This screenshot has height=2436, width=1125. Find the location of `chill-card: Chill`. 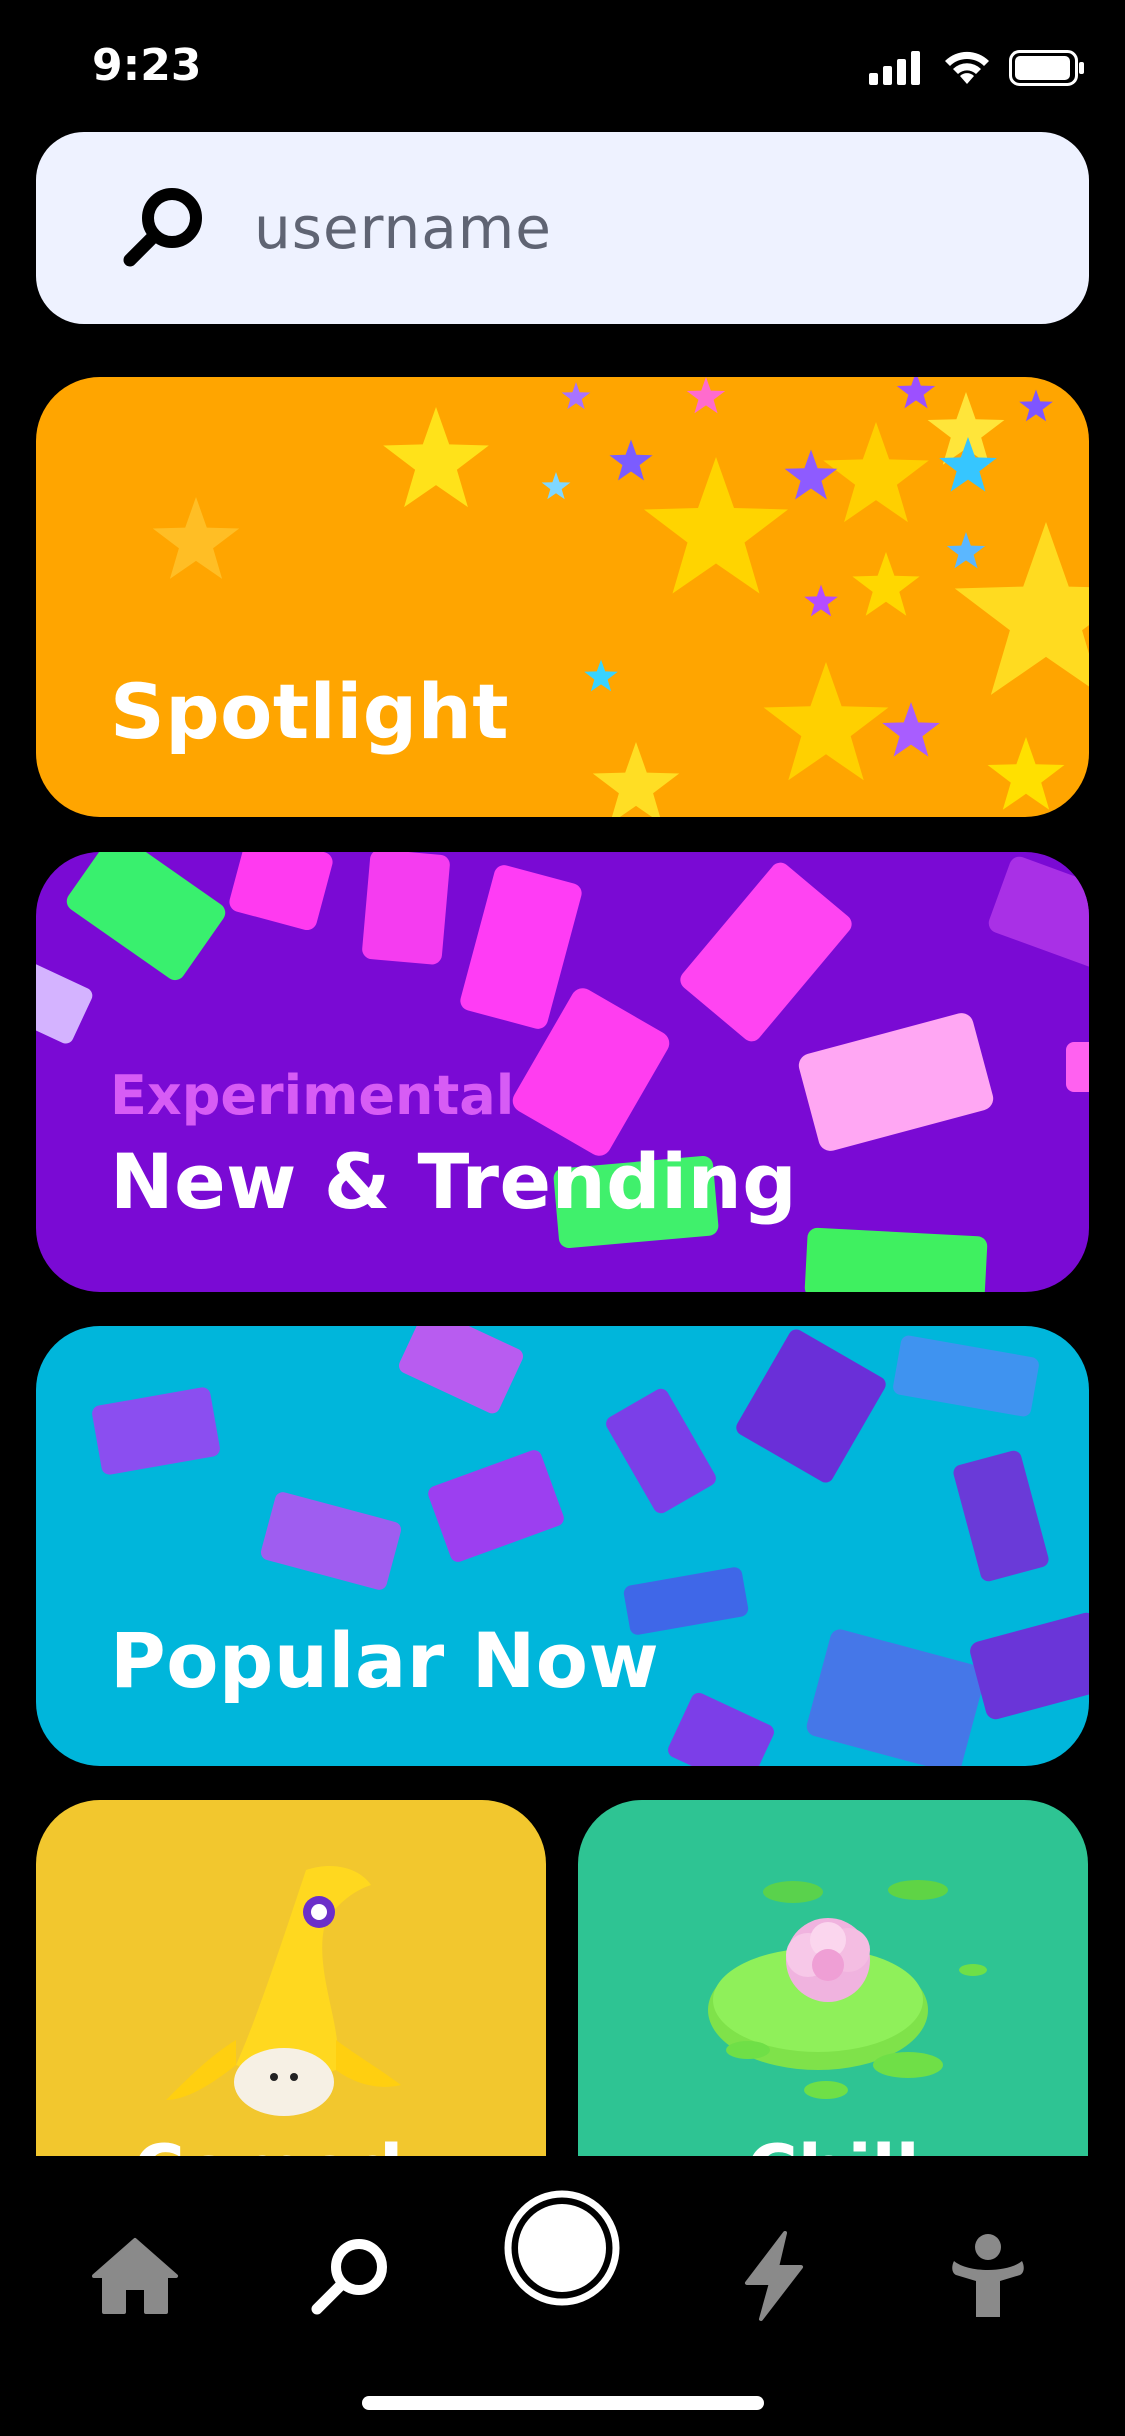

chill-card: Chill is located at coordinates (833, 1980).